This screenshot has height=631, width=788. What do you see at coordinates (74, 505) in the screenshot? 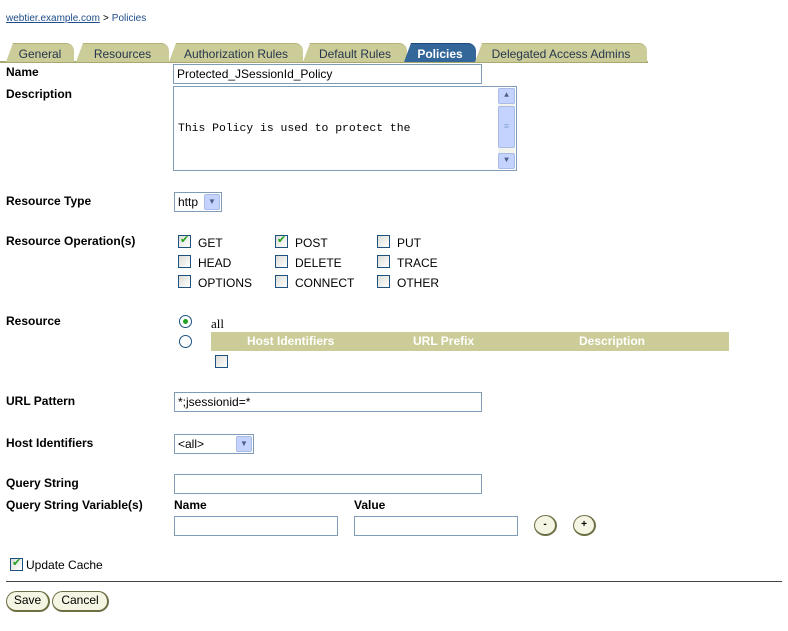
I see `query-string-variables-label: Query String Variable(s)` at bounding box center [74, 505].